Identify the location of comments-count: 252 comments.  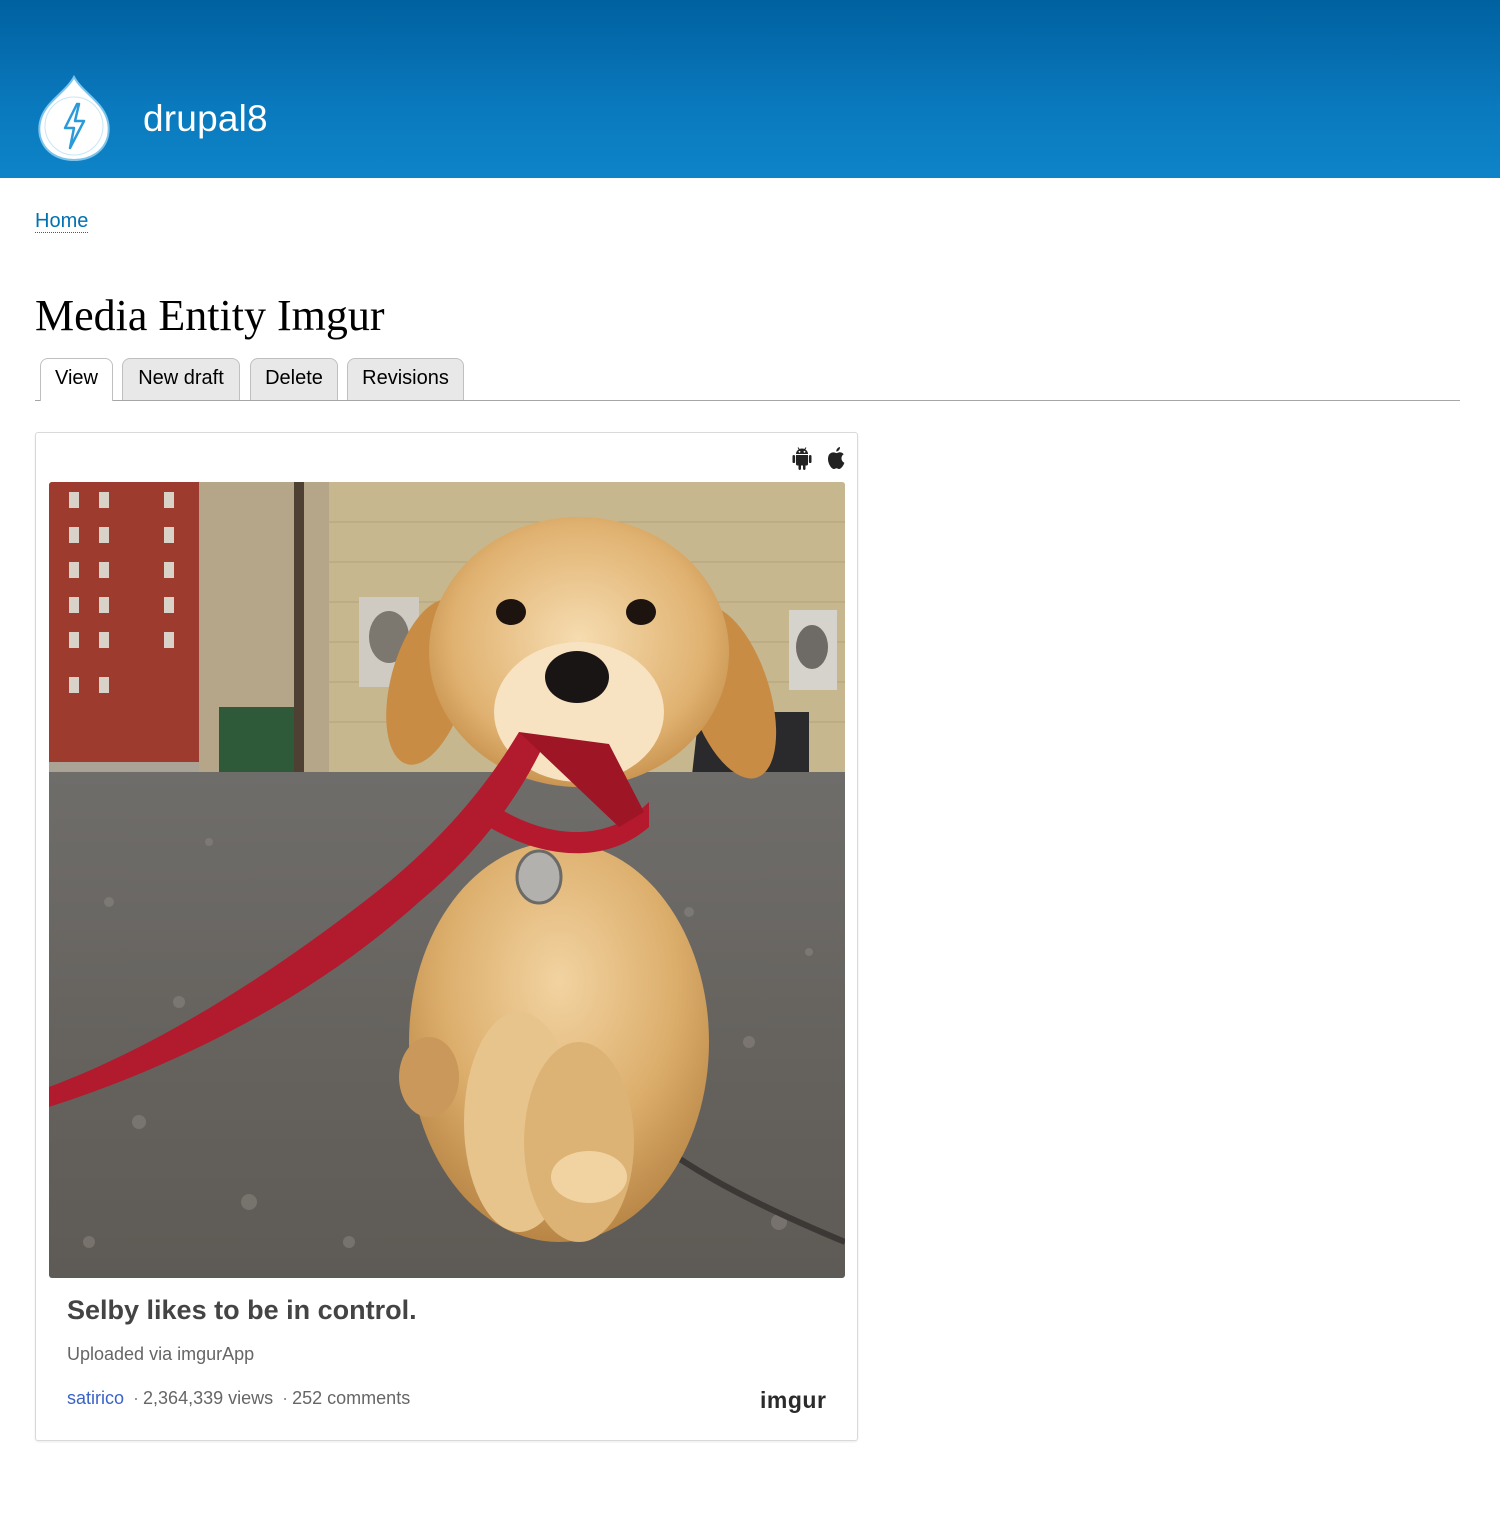
(351, 1398).